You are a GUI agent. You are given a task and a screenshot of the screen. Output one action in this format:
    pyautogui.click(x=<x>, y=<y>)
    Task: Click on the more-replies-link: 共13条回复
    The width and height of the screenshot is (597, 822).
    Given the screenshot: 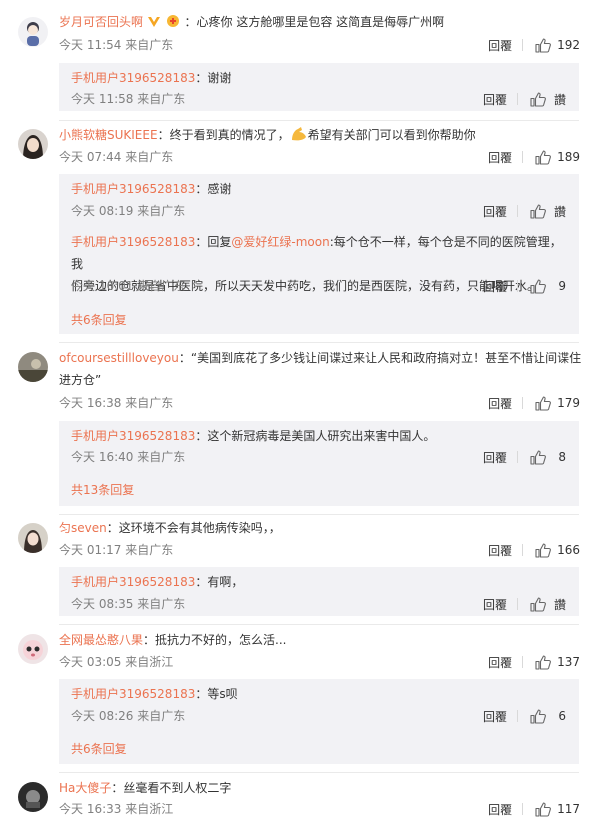 What is the action you would take?
    pyautogui.click(x=102, y=490)
    